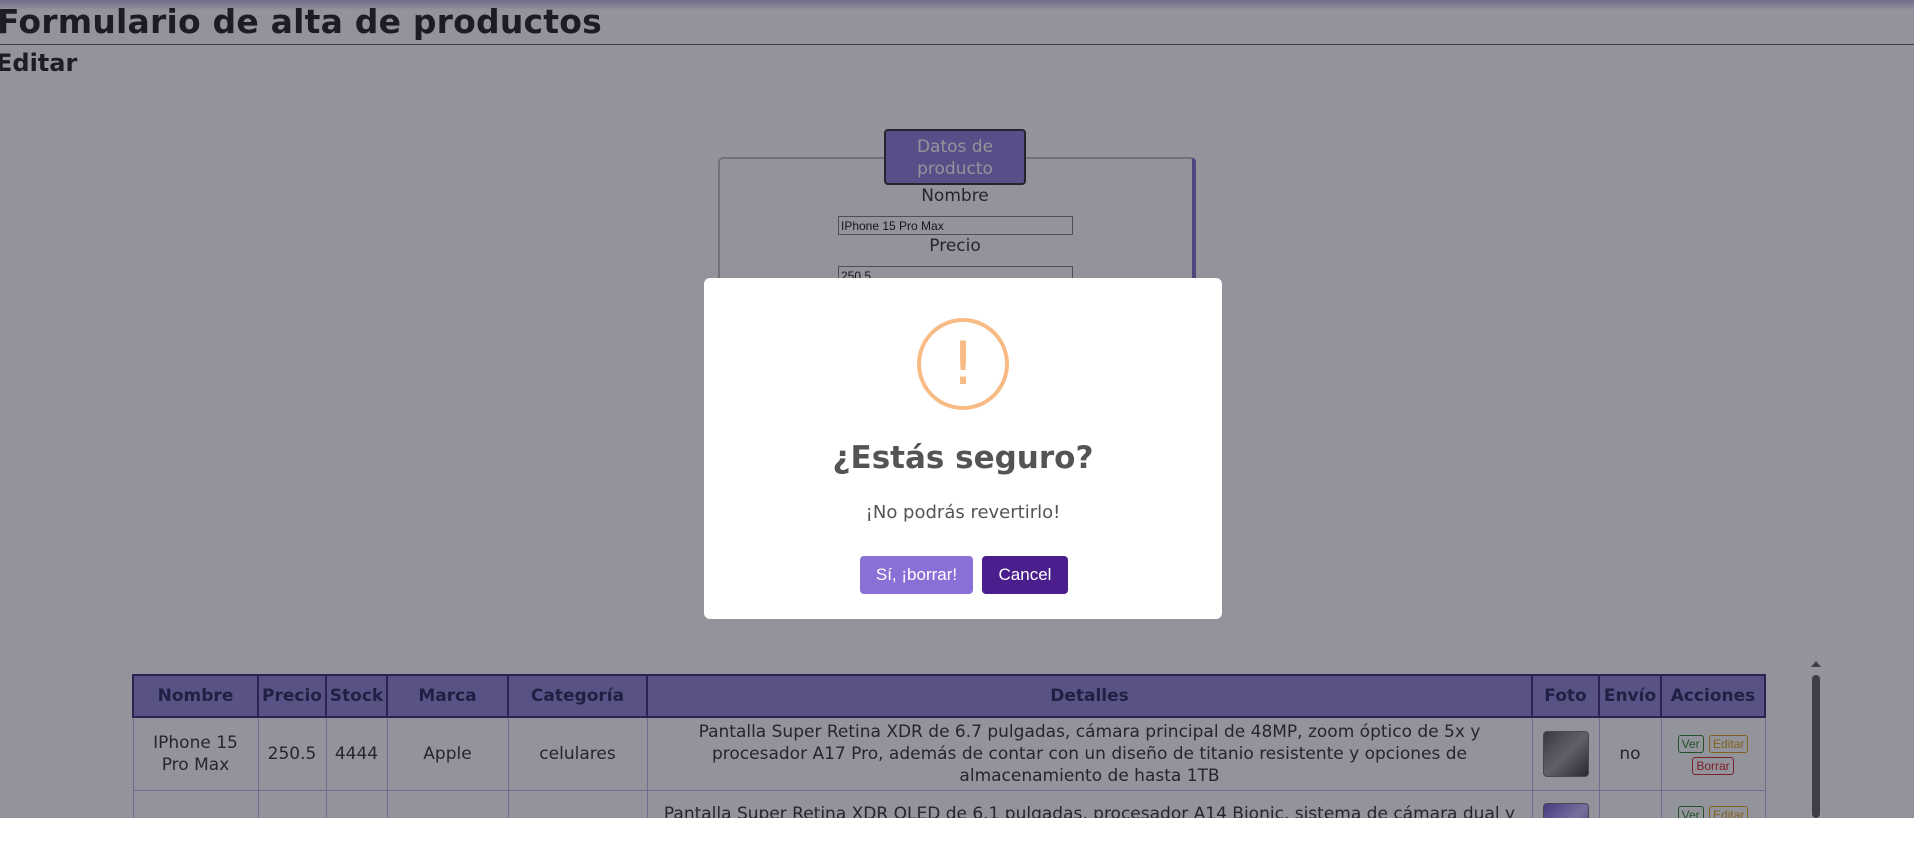 This screenshot has width=1914, height=853. What do you see at coordinates (916, 575) in the screenshot?
I see `confirm-delete-button: Sí, ¡borrar!` at bounding box center [916, 575].